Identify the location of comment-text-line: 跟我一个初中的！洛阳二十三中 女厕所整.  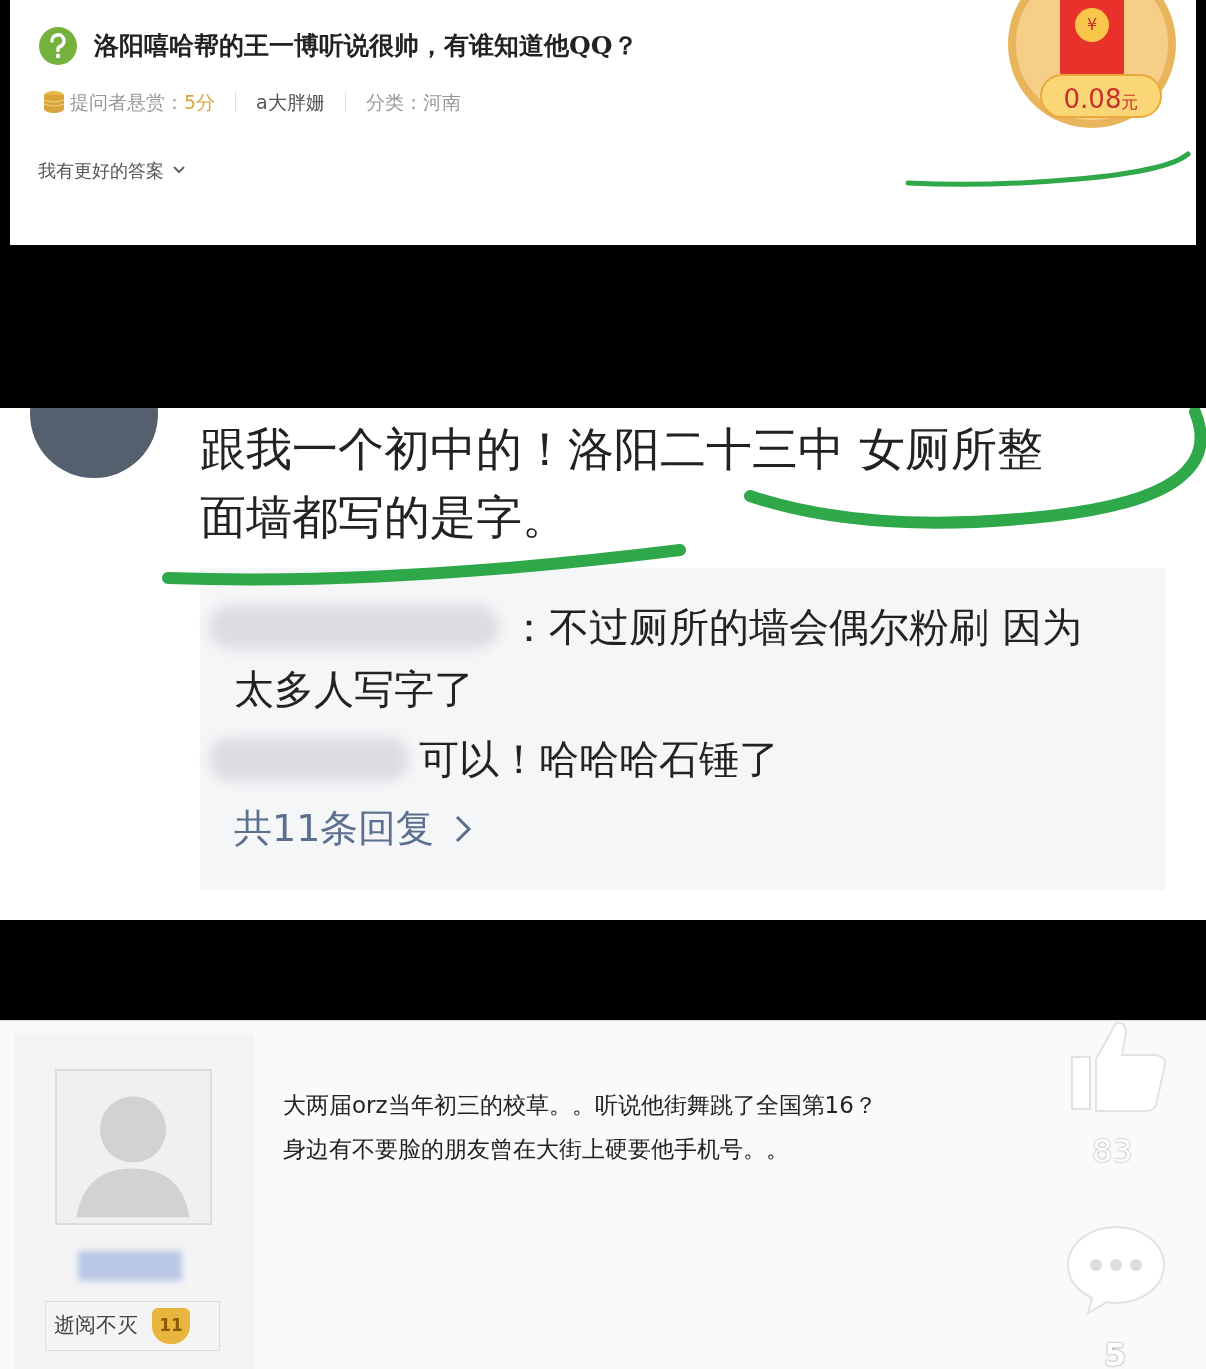
(621, 449).